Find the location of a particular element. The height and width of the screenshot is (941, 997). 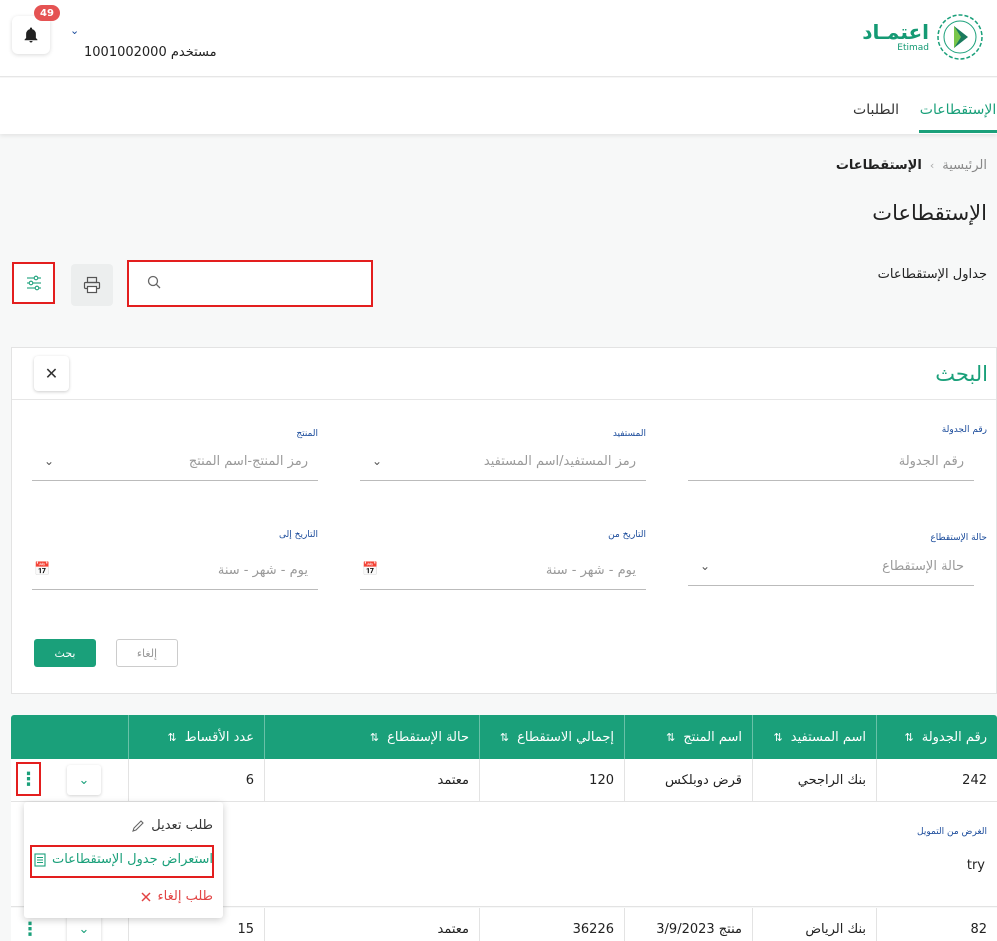

cell-schedule-no: 82 is located at coordinates (936, 924).